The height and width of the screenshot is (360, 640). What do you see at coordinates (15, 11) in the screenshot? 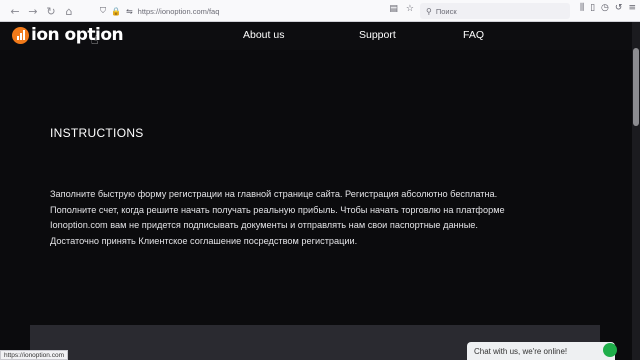
I see `back-icon: ←` at bounding box center [15, 11].